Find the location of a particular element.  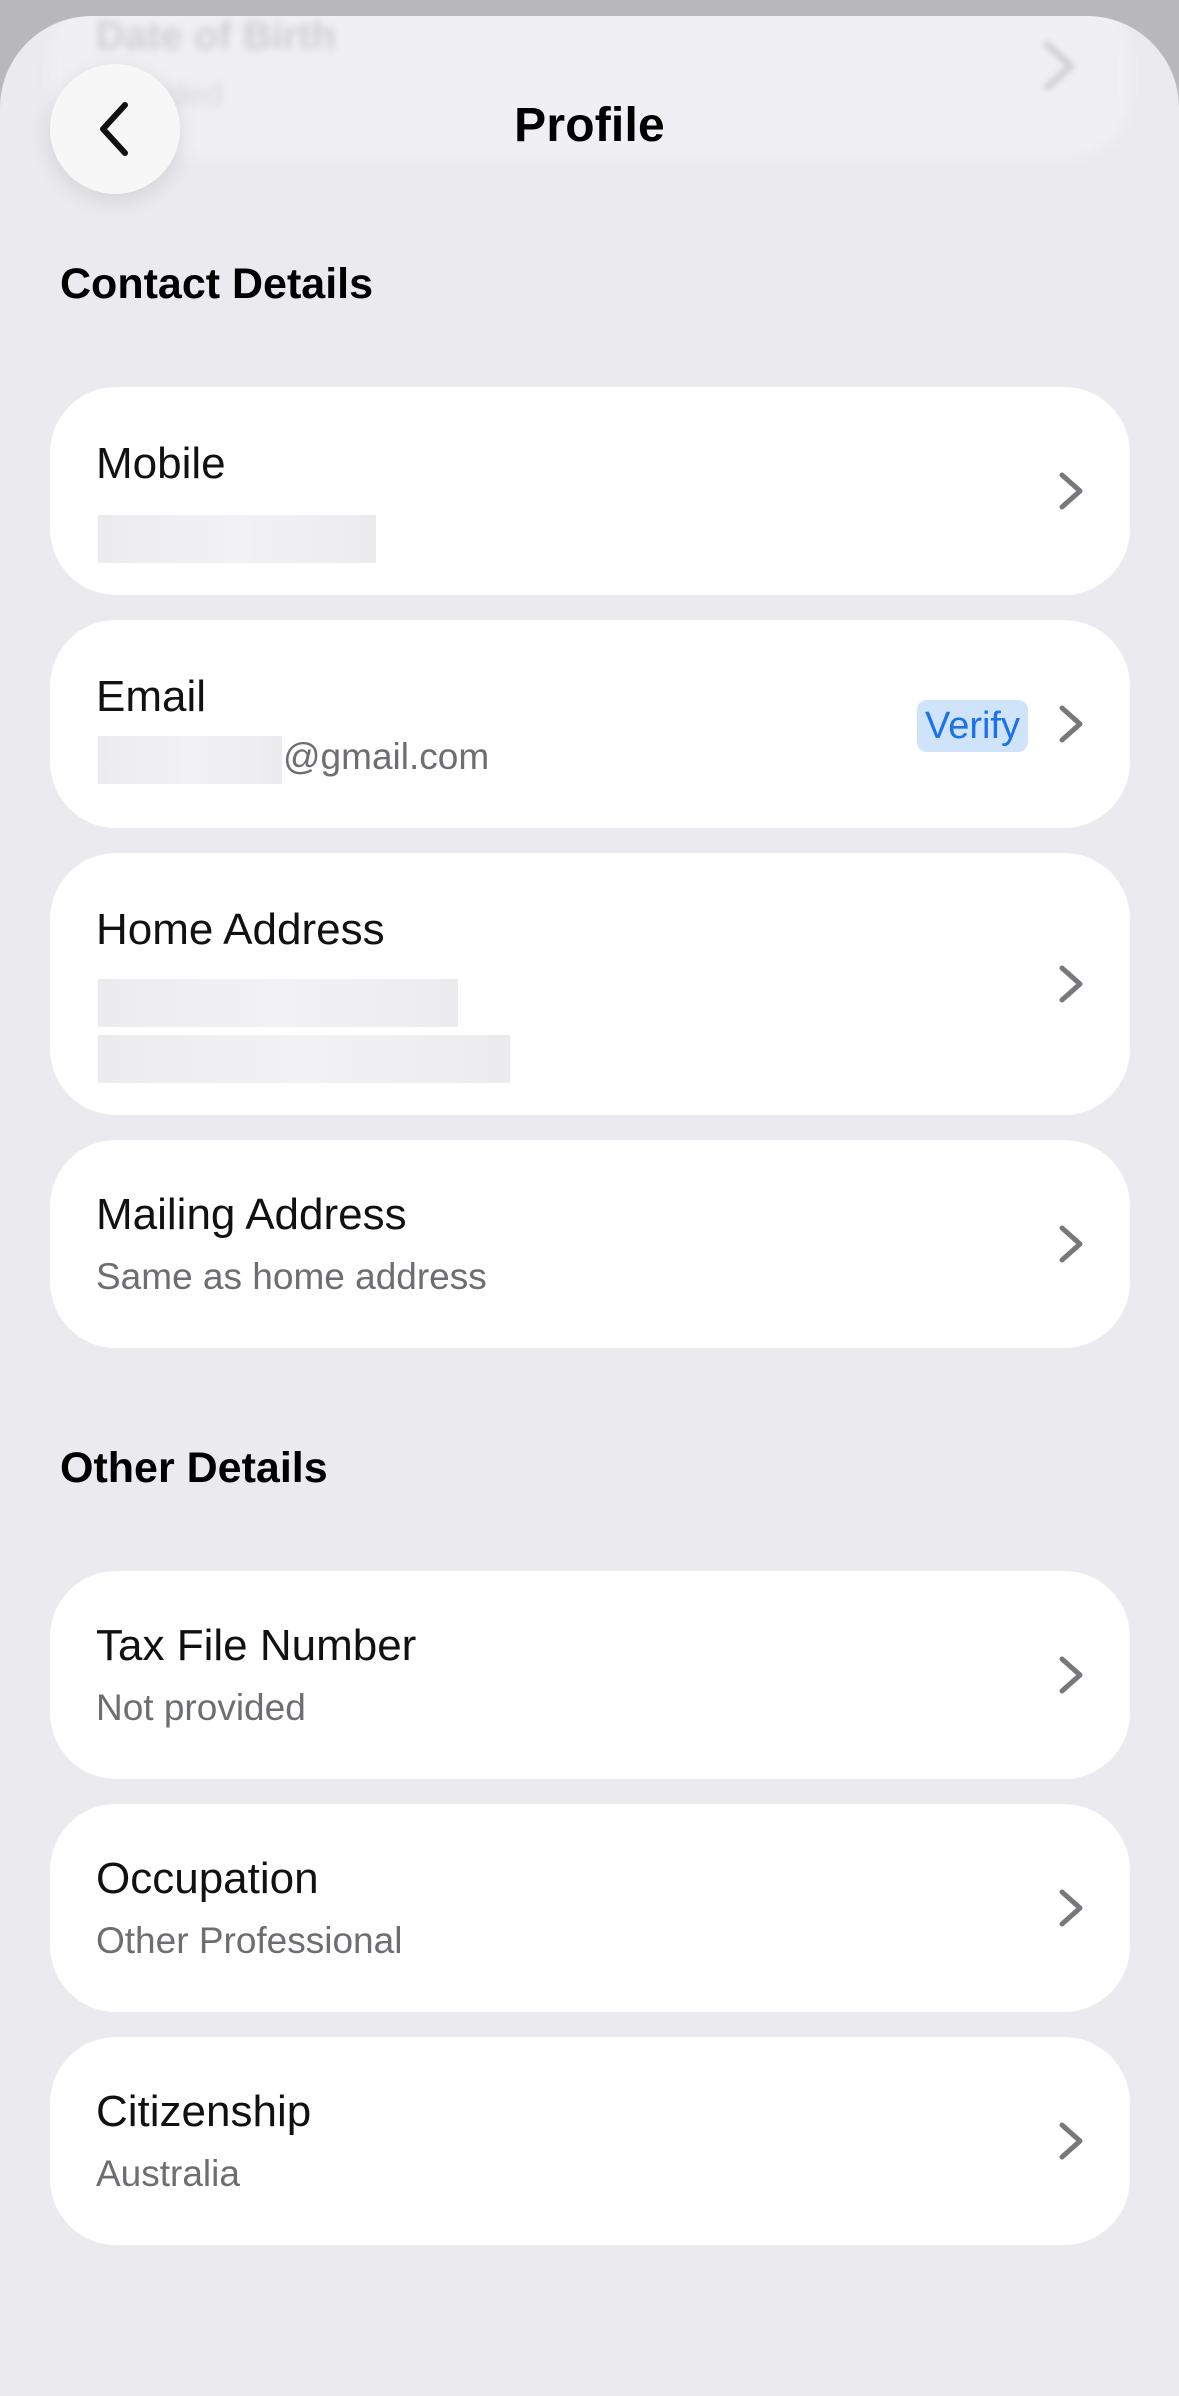

mailing-address-label: Mailing Address is located at coordinates (251, 1214).